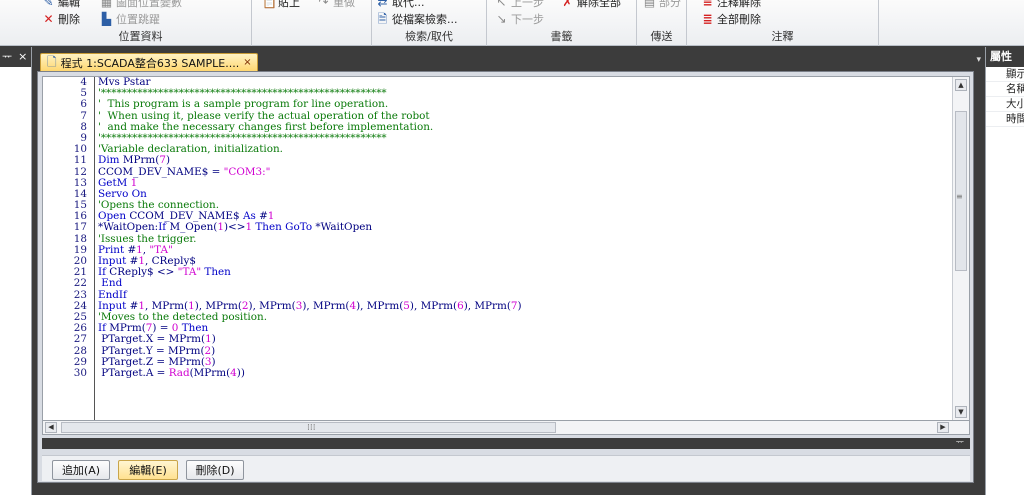 The width and height of the screenshot is (1024, 495). Describe the element at coordinates (649, 4) in the screenshot. I see `partial-transfer-icon: ▤` at that location.